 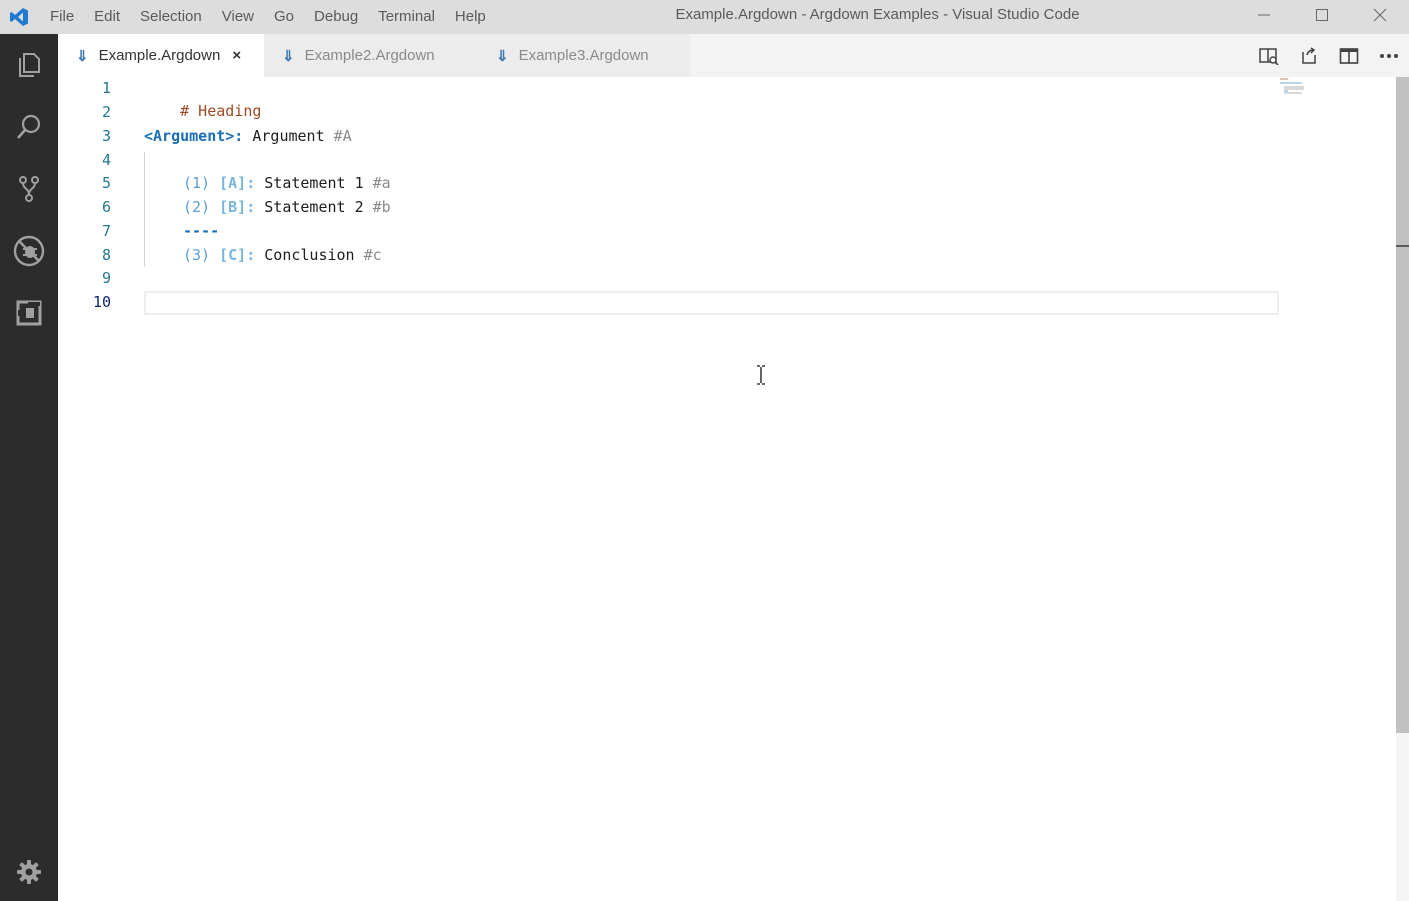 What do you see at coordinates (314, 207) in the screenshot?
I see `text-token: Statement 2` at bounding box center [314, 207].